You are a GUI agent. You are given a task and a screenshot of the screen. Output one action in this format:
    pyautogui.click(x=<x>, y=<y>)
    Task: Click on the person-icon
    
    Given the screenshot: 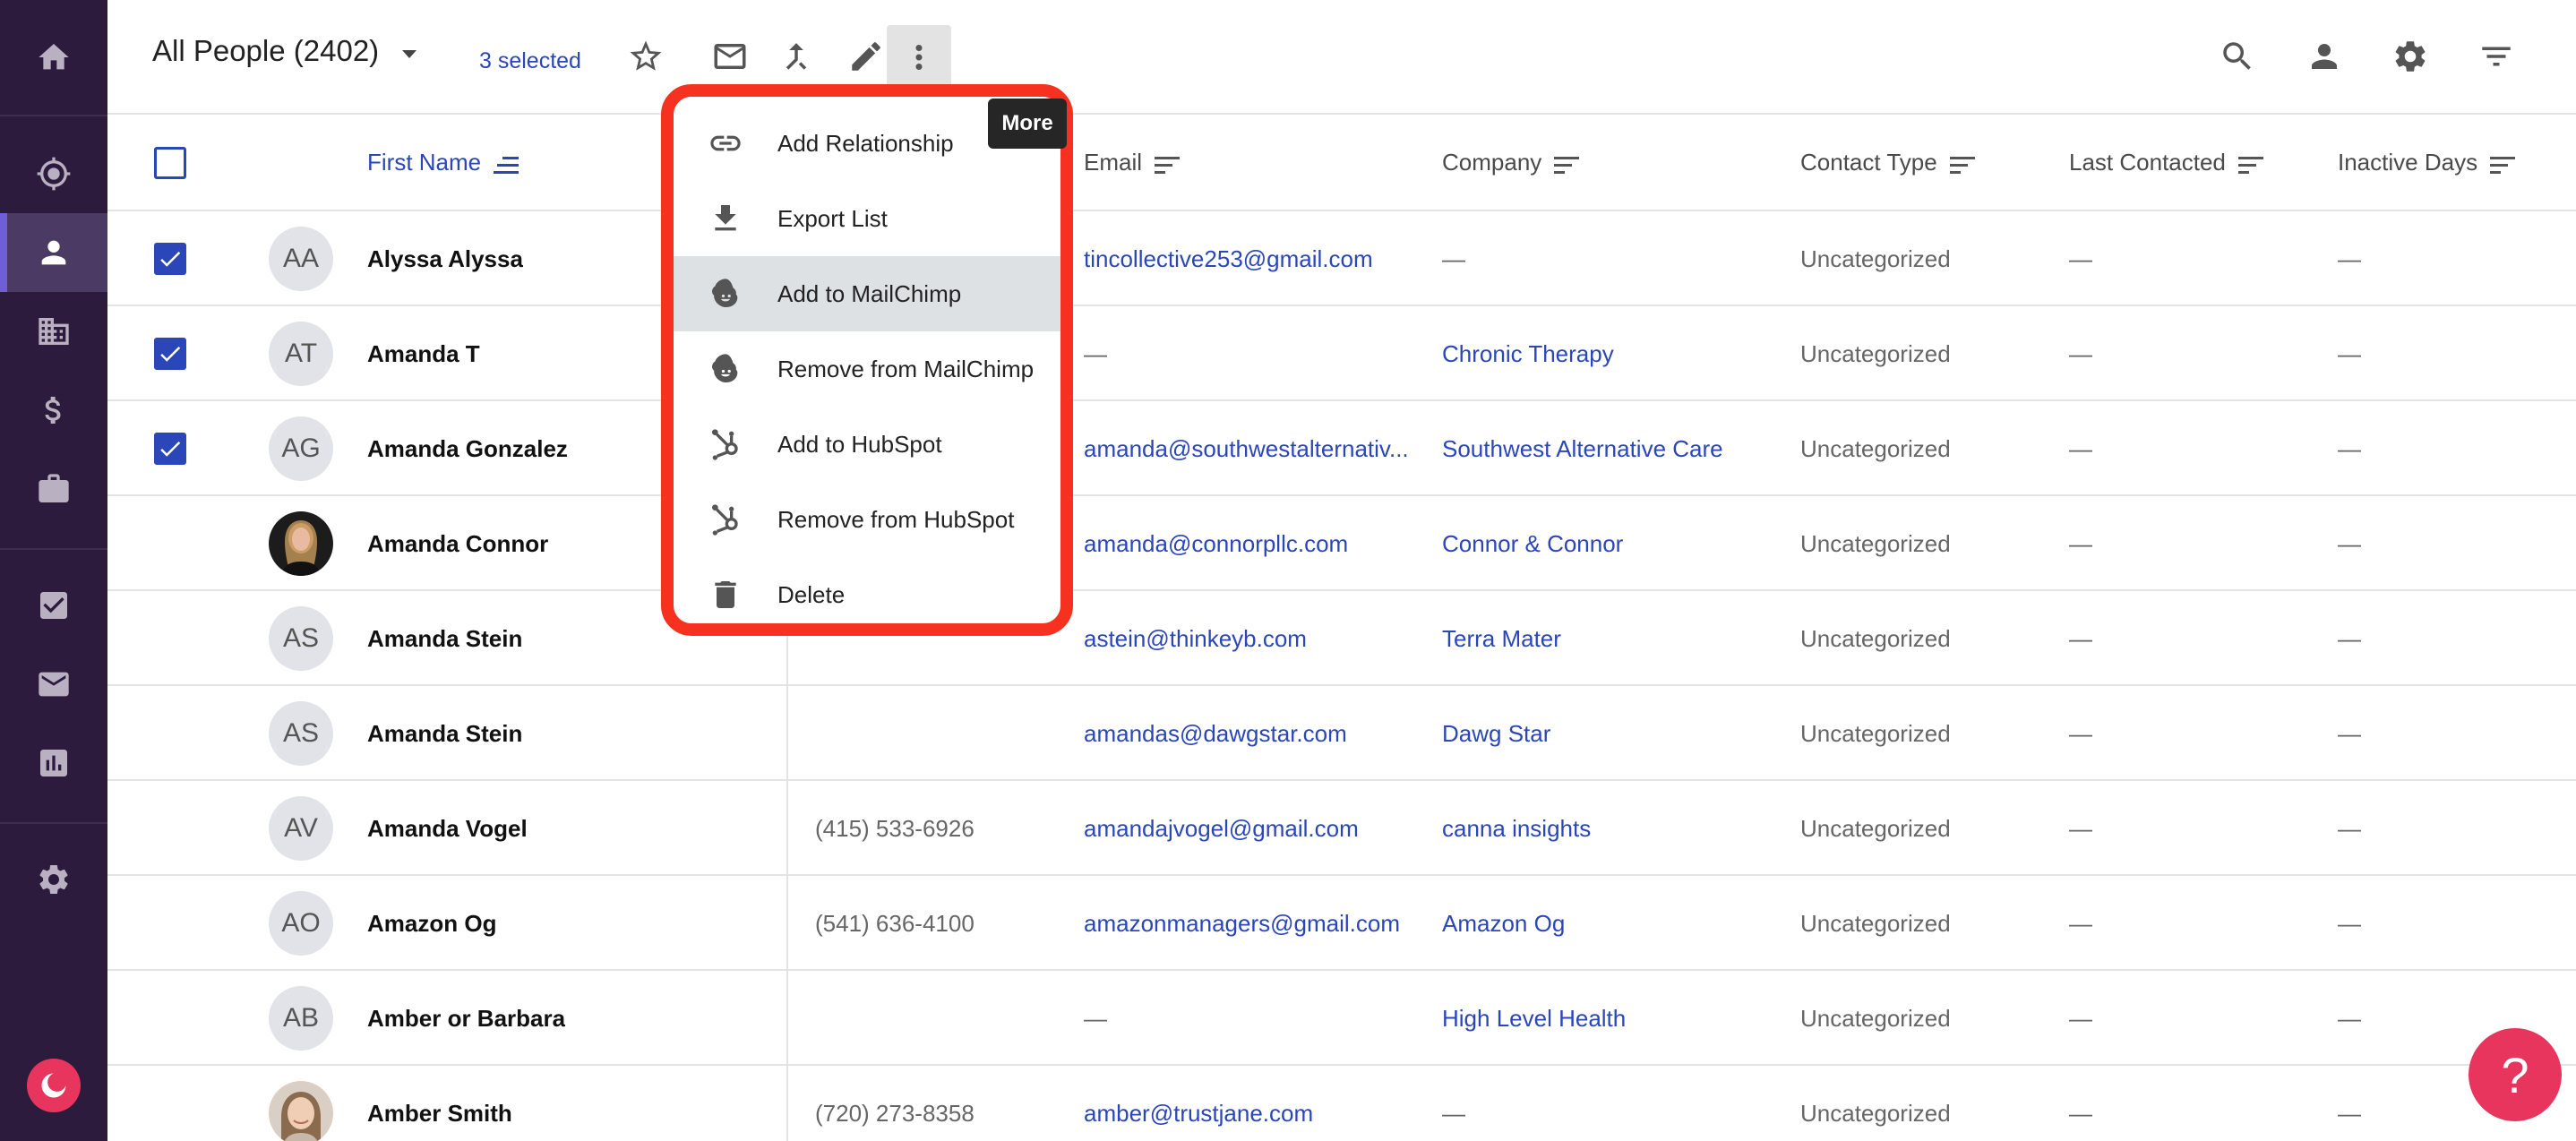 What is the action you would take?
    pyautogui.click(x=53, y=252)
    